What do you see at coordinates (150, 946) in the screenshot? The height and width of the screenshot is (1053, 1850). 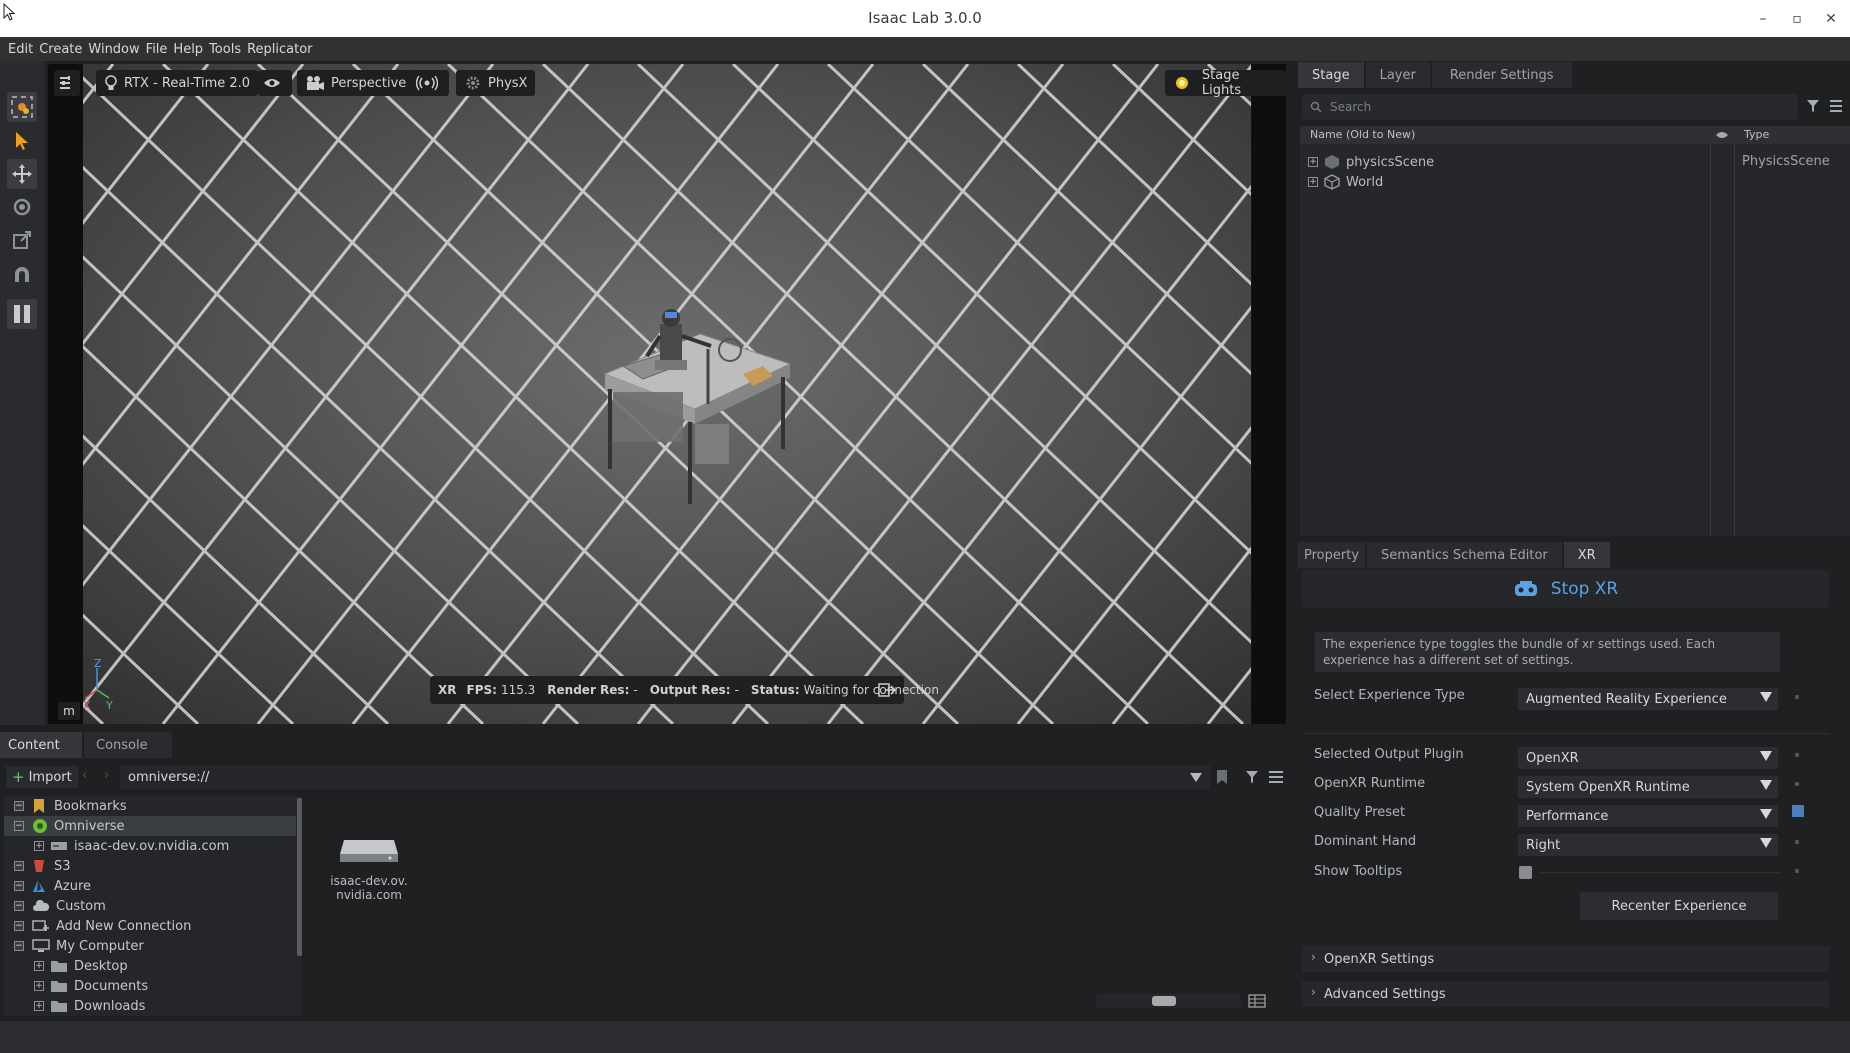 I see `tree-item-my-computer: − My Computer` at bounding box center [150, 946].